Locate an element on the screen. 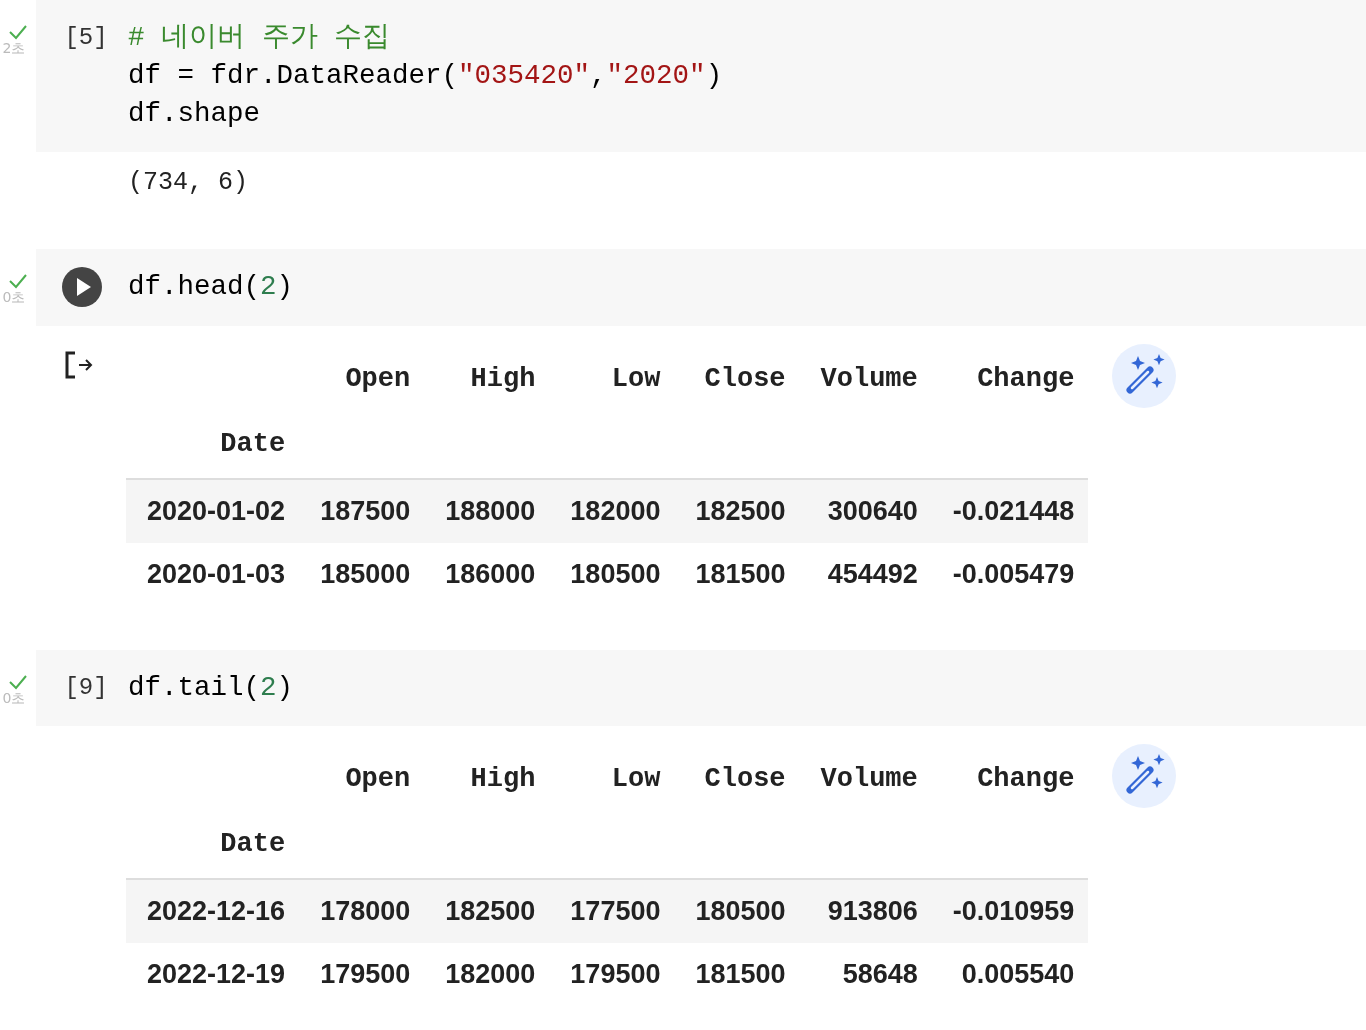  table-cell: 913806 is located at coordinates (865, 911).